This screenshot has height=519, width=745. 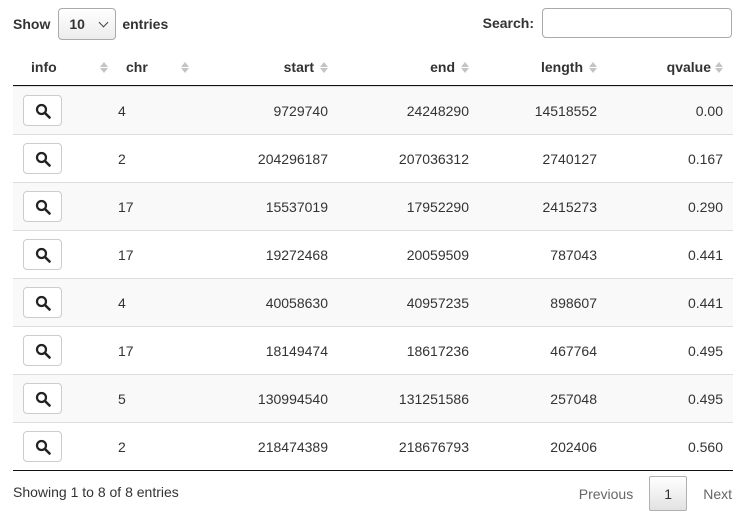 What do you see at coordinates (606, 493) in the screenshot?
I see `previous-page-button: Previous` at bounding box center [606, 493].